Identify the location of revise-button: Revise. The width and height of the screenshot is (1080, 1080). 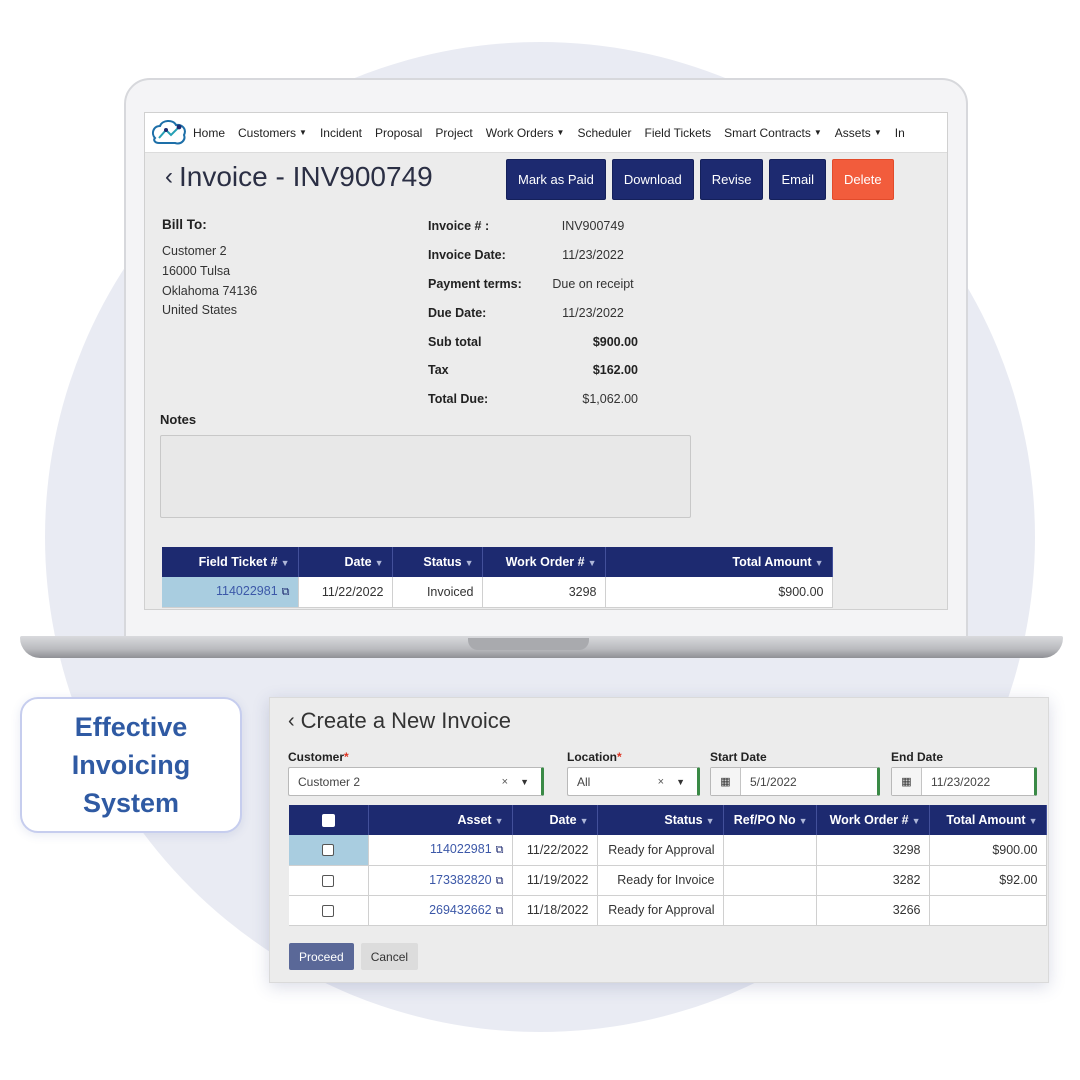
(731, 179).